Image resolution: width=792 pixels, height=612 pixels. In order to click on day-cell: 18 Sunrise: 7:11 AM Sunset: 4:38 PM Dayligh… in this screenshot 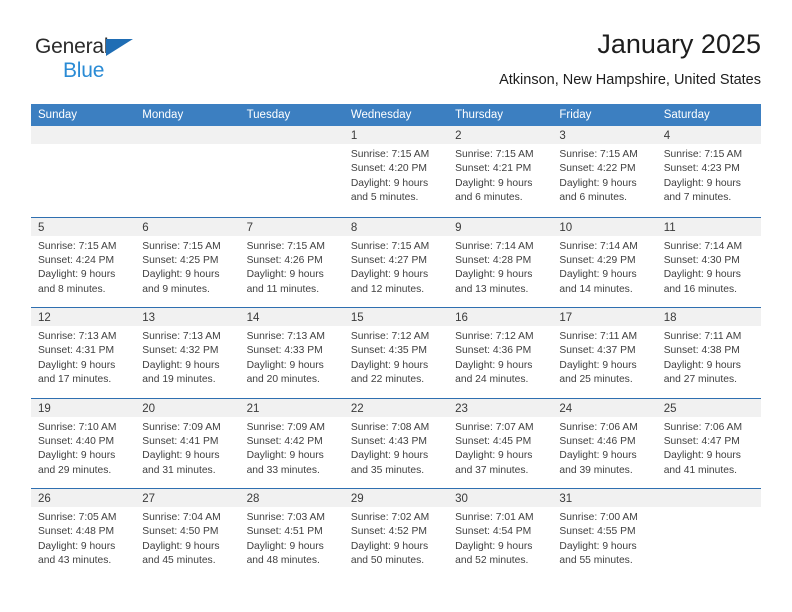, I will do `click(708, 353)`.